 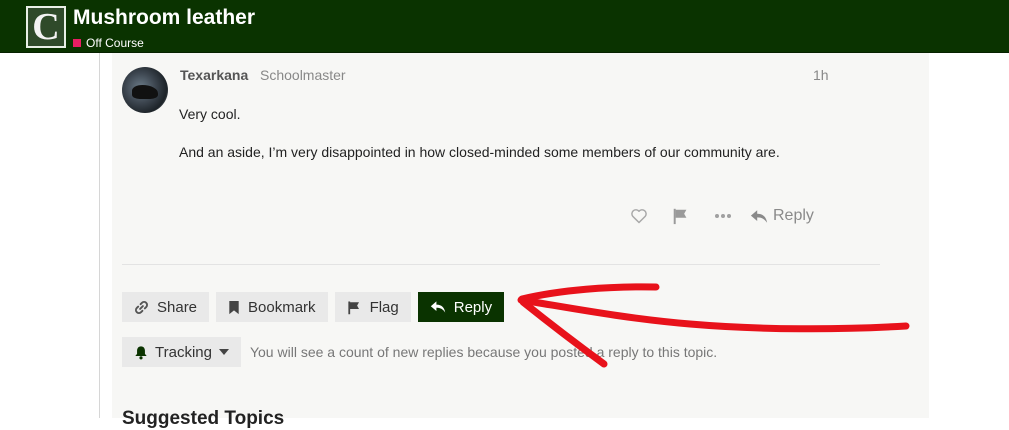 What do you see at coordinates (141, 352) in the screenshot?
I see `bell-icon` at bounding box center [141, 352].